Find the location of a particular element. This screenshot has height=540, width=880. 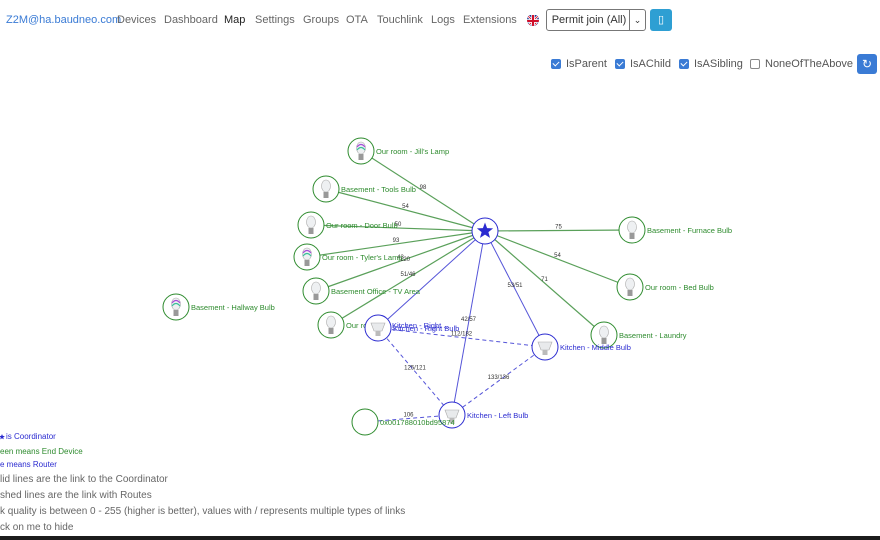

link-quality-label: 75 is located at coordinates (558, 228).